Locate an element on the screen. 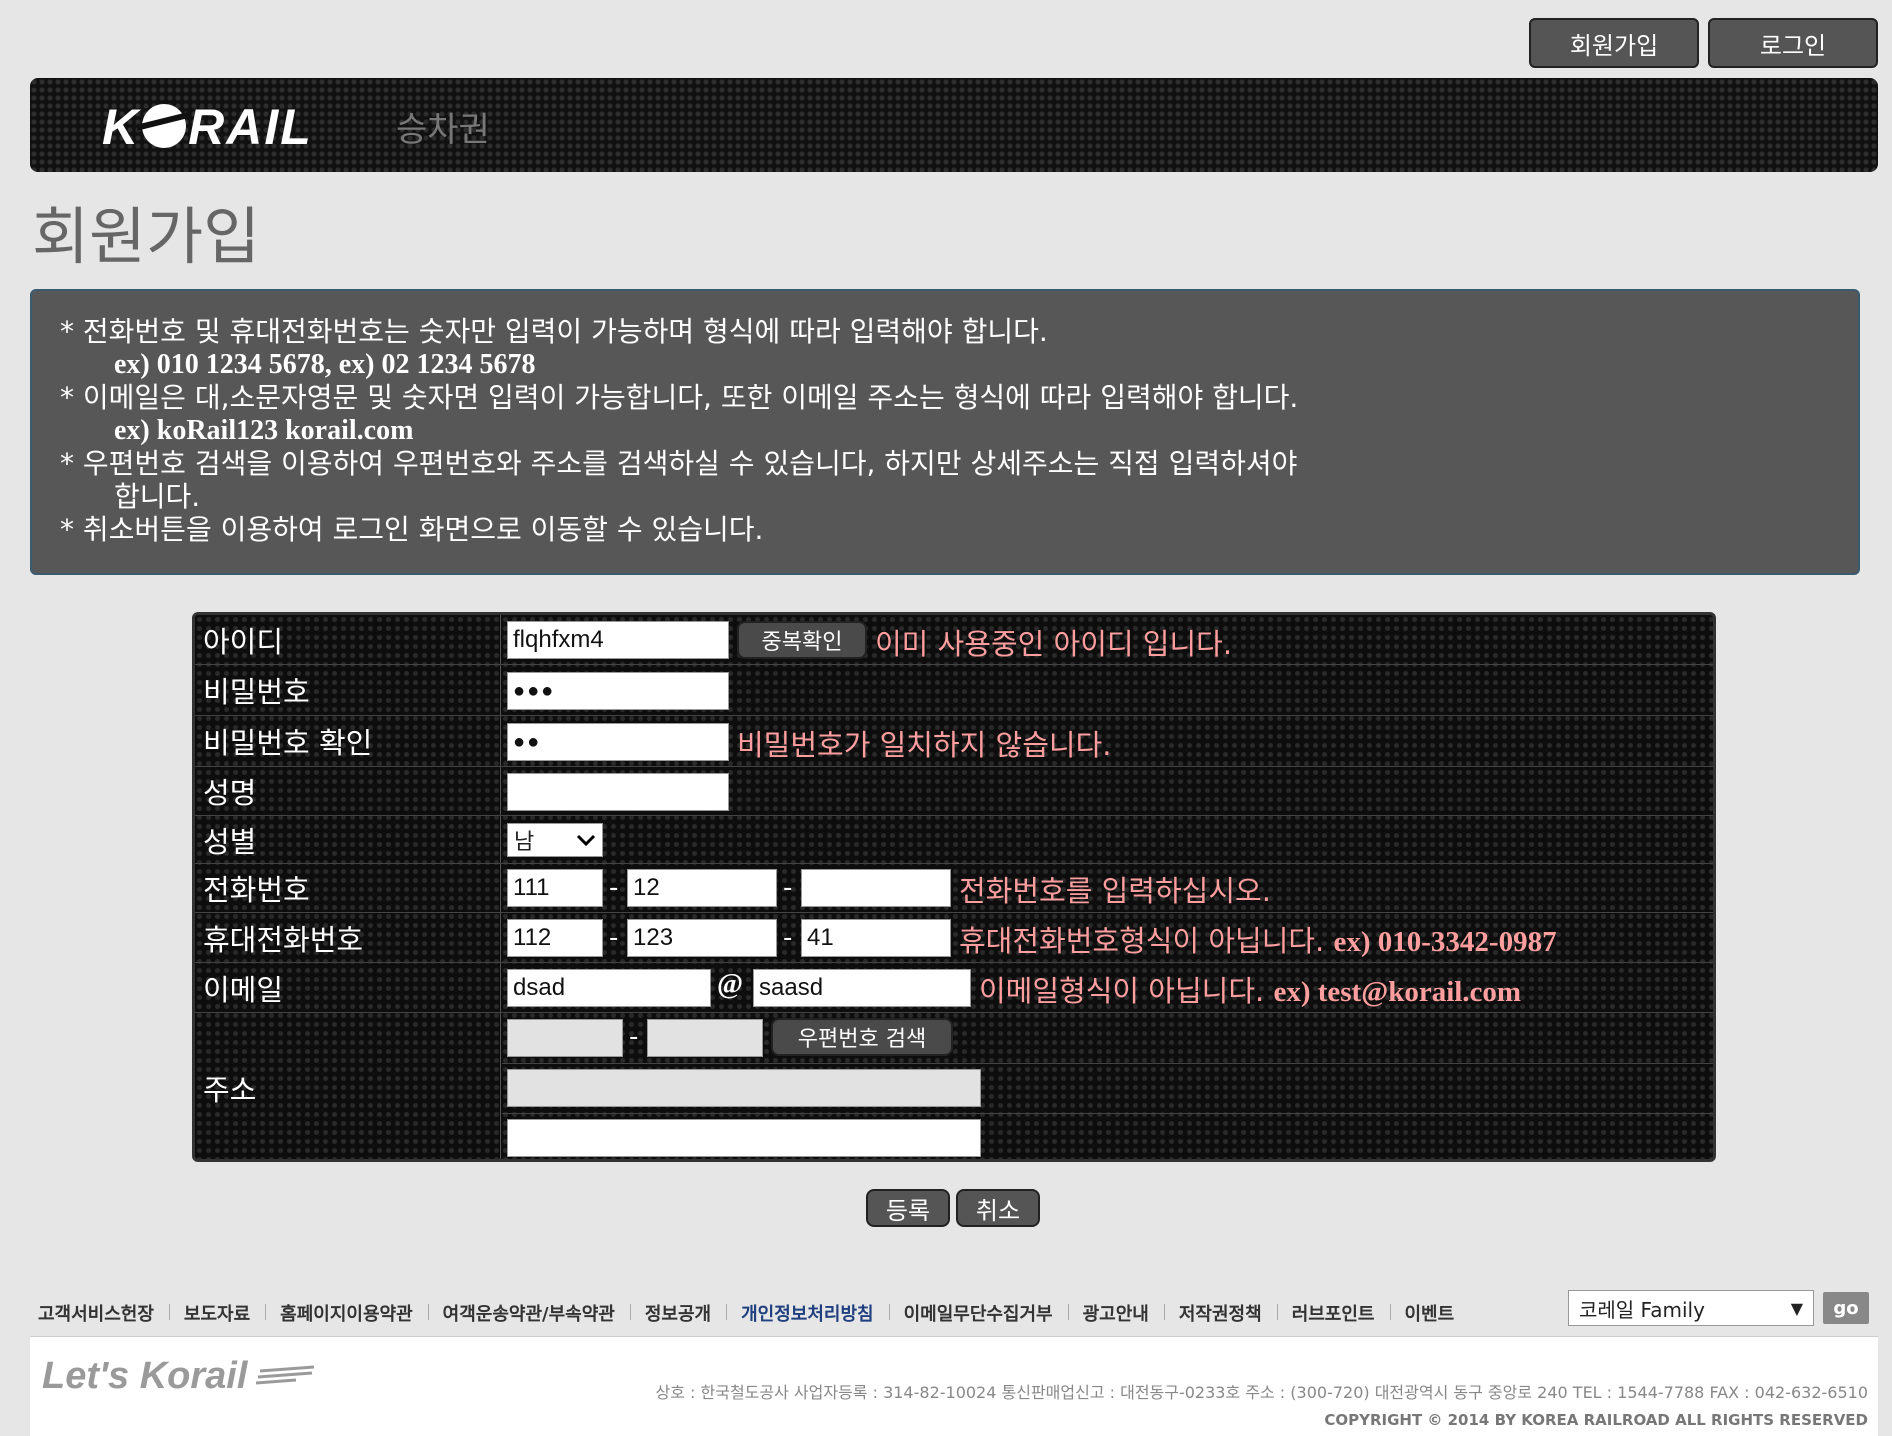 This screenshot has width=1892, height=1436. dropdown-arrow-icon: ▼ is located at coordinates (1796, 1308).